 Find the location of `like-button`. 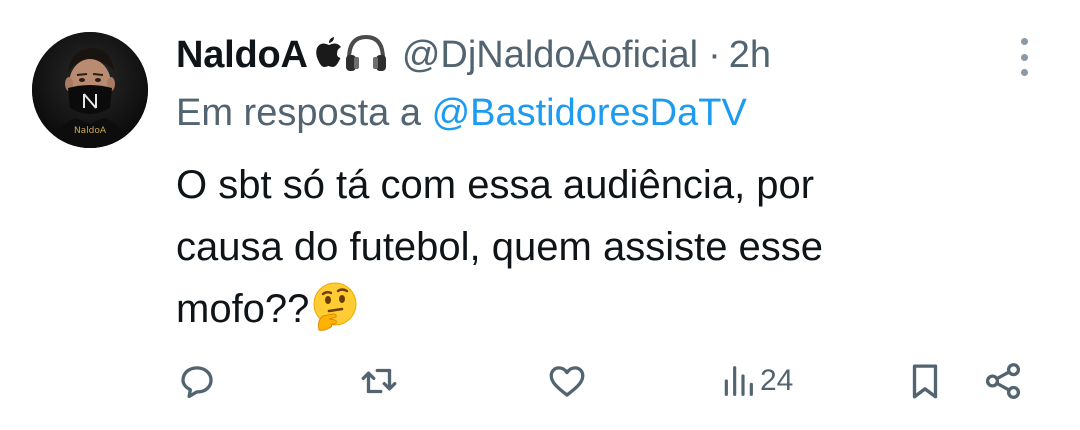

like-button is located at coordinates (567, 381).